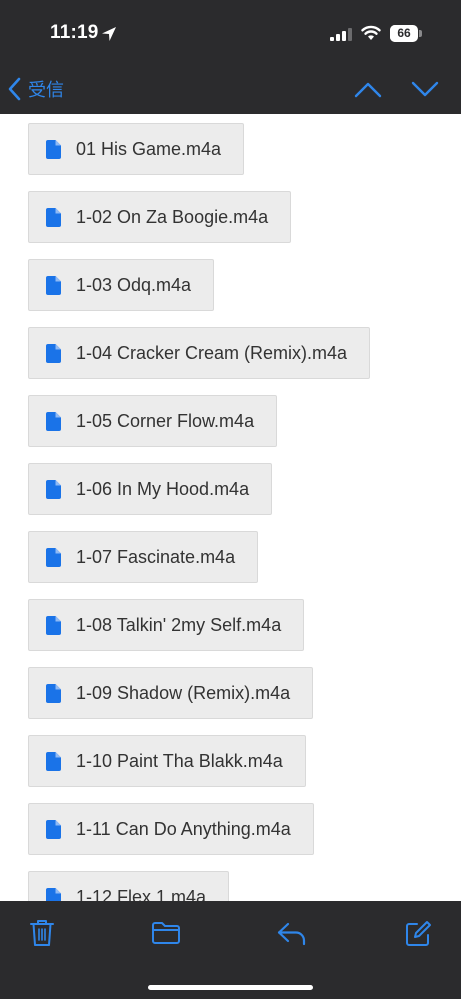  What do you see at coordinates (163, 488) in the screenshot?
I see `attachment-name: 1-06 In My Hood.m4a` at bounding box center [163, 488].